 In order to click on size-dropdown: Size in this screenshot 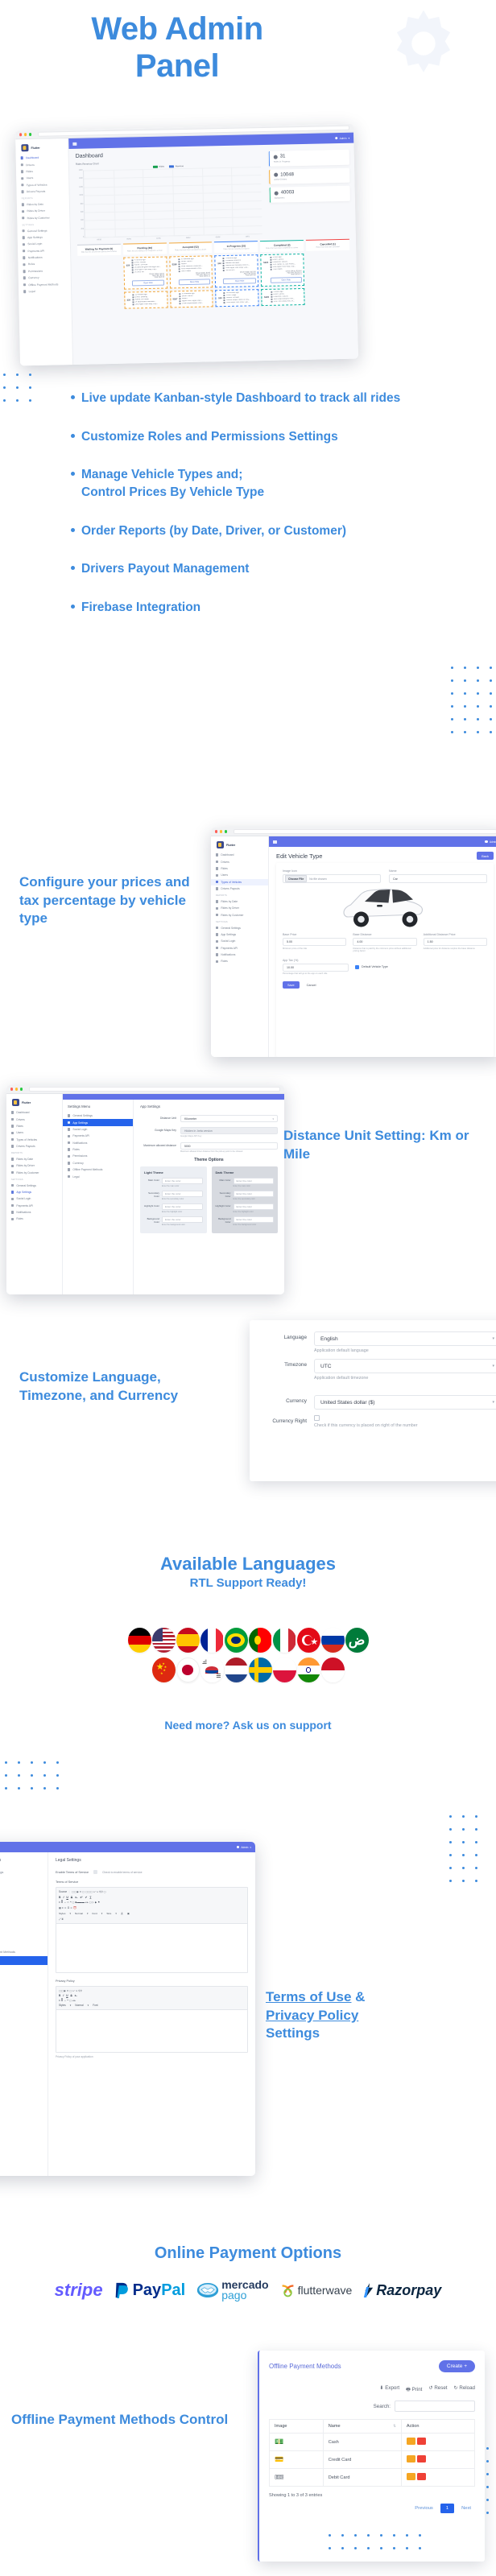, I will do `click(108, 1913)`.